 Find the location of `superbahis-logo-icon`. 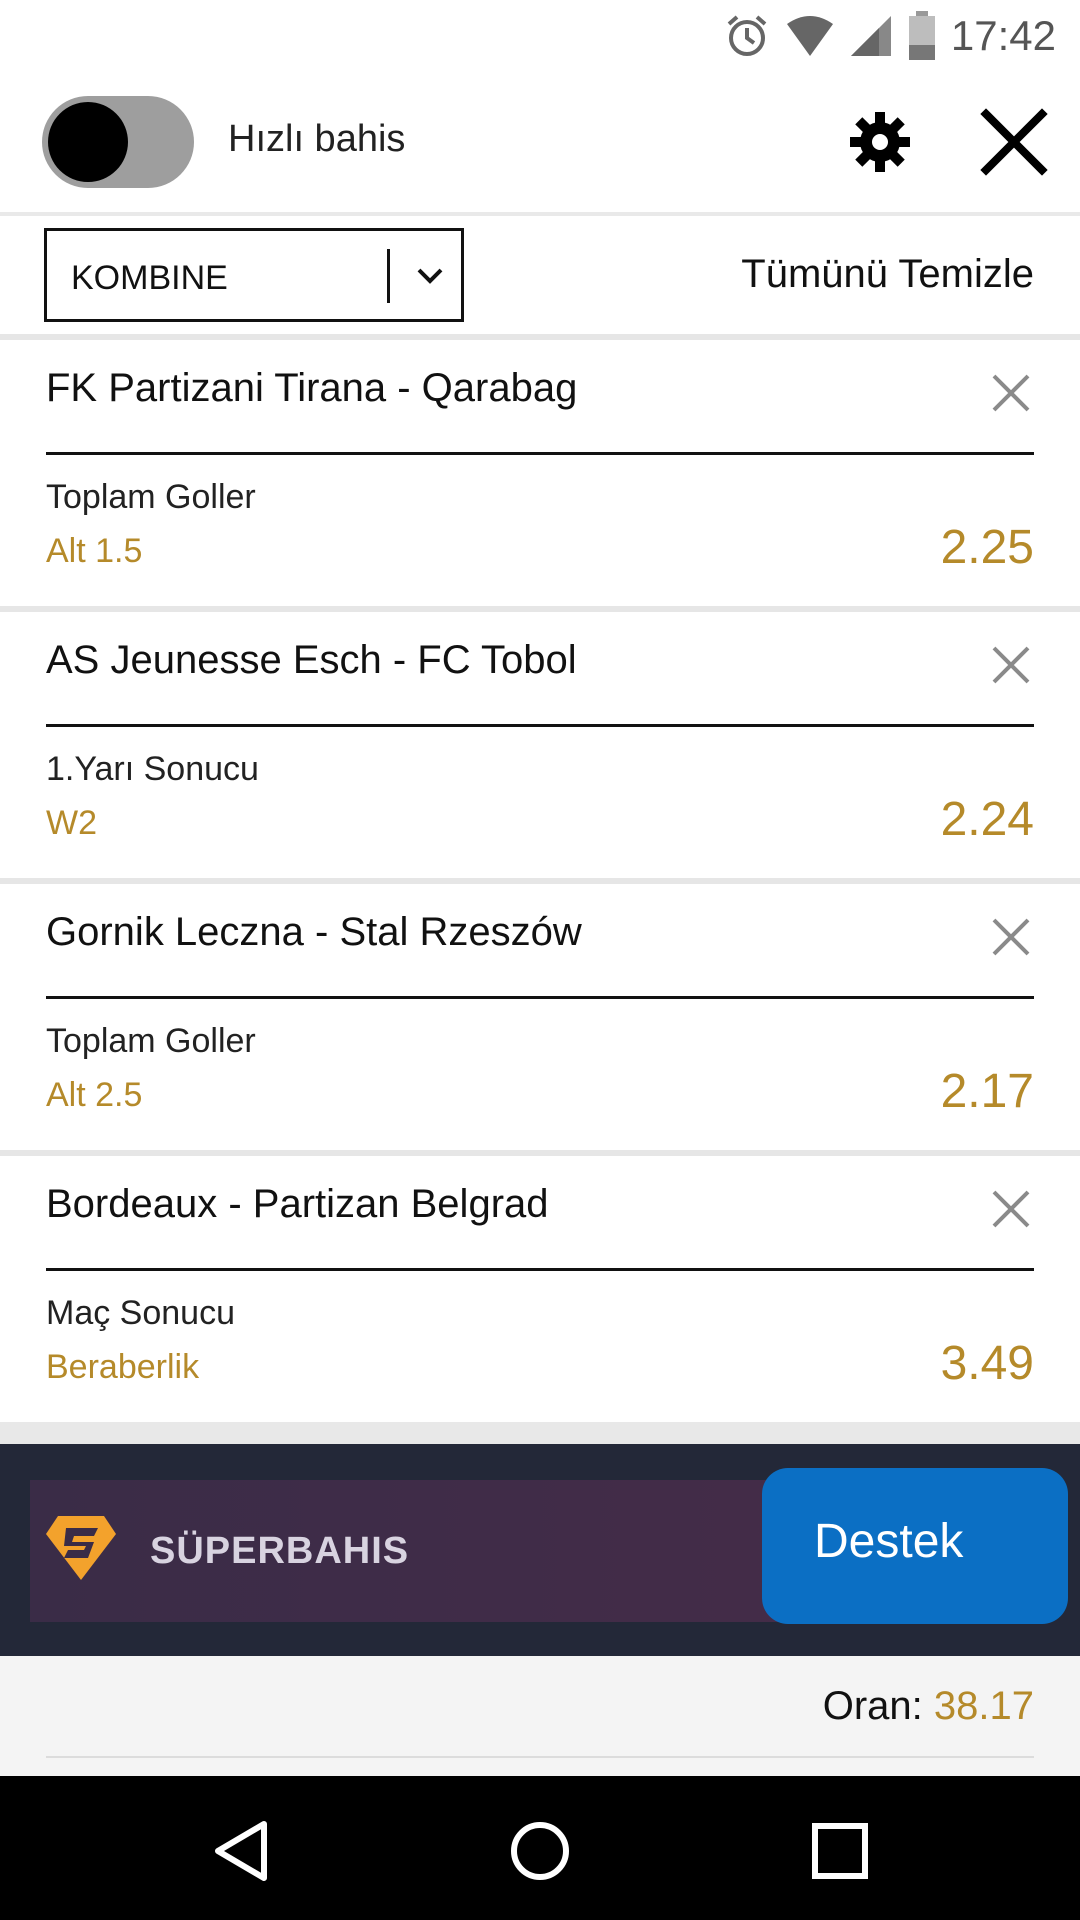

superbahis-logo-icon is located at coordinates (81, 1548).